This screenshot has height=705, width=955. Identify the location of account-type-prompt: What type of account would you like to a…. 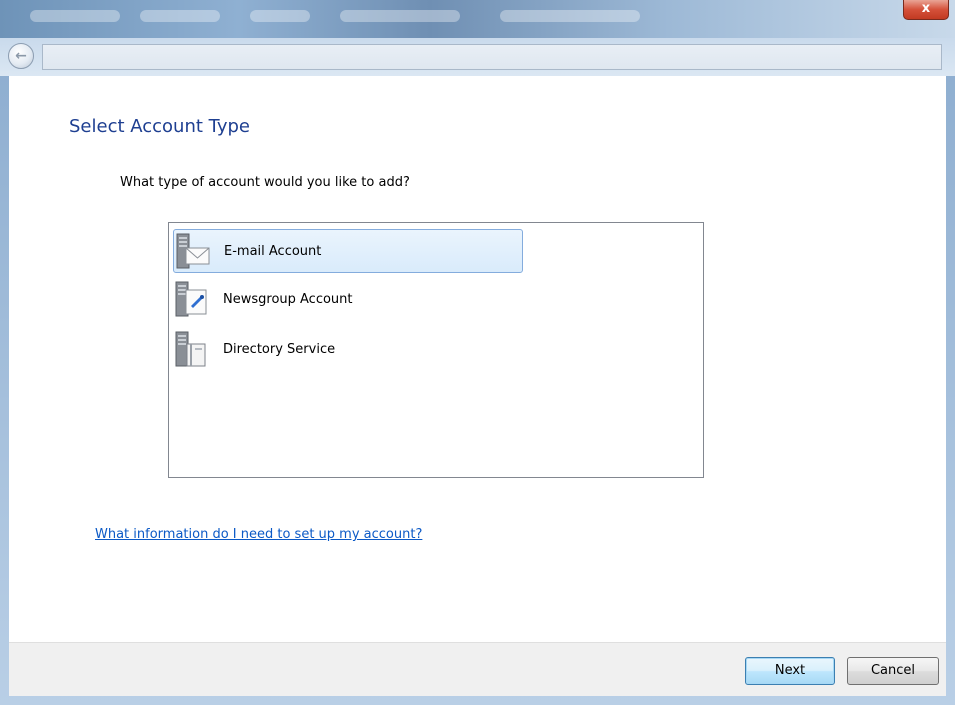
(265, 182).